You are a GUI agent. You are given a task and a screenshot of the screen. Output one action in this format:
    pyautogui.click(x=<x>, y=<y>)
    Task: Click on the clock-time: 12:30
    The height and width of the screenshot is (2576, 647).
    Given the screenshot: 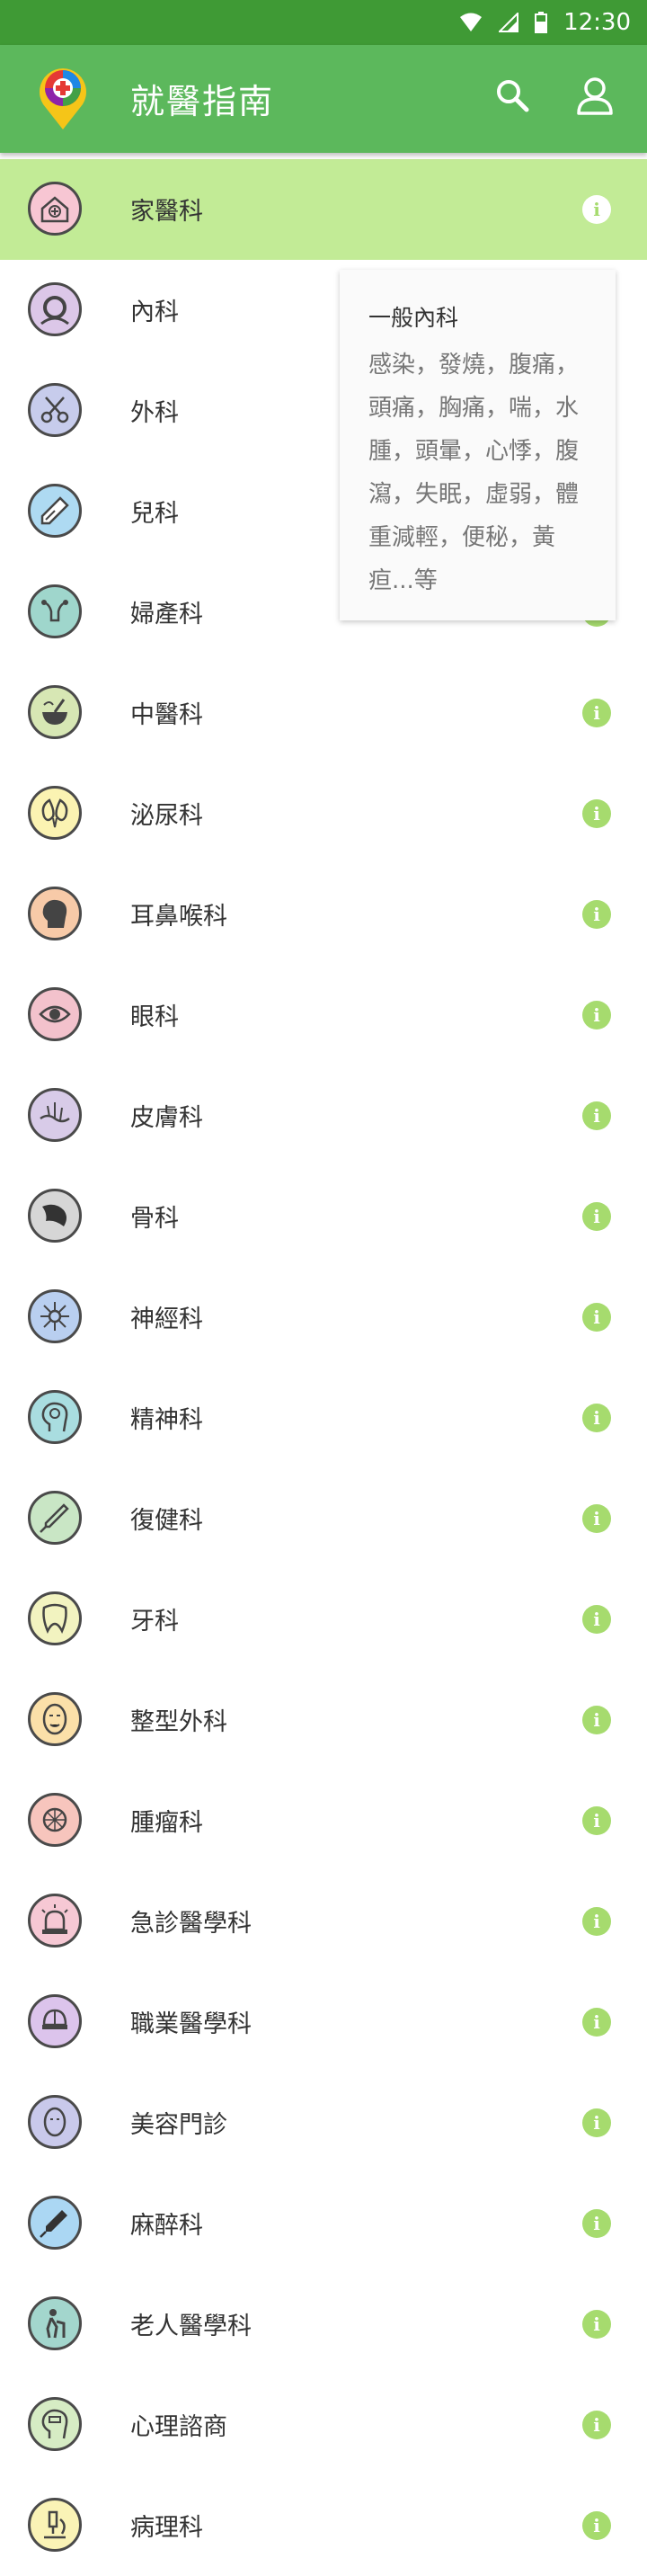 What is the action you would take?
    pyautogui.click(x=597, y=23)
    